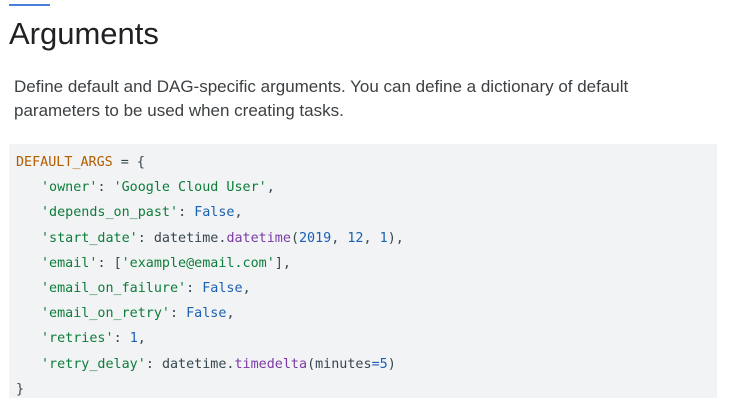 The width and height of the screenshot is (733, 409). Describe the element at coordinates (366, 212) in the screenshot. I see `code-line-depends-on-past: 'depends_on_past': False,` at that location.